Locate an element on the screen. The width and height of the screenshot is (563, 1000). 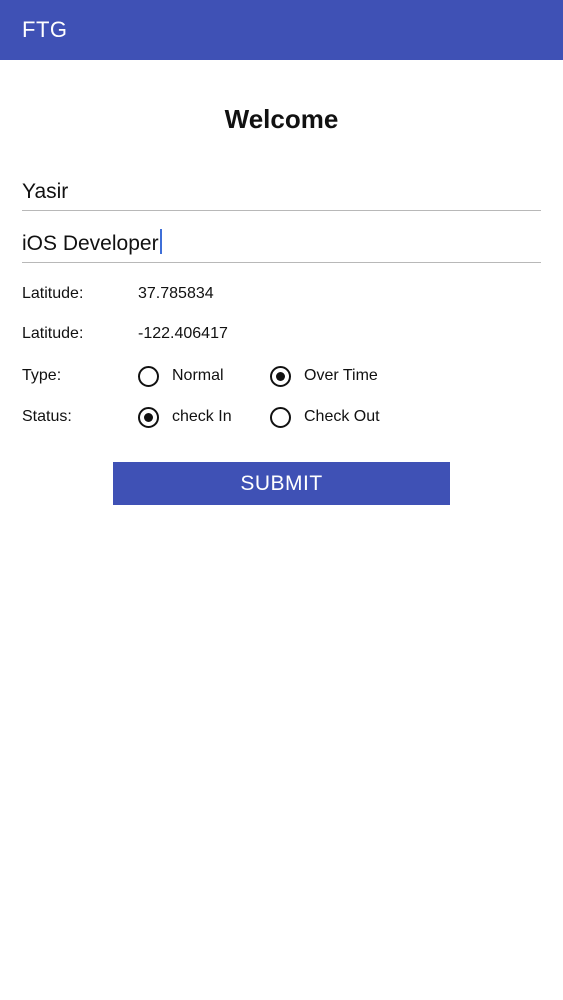
type-row: Type: Normal Over Time is located at coordinates (281, 376).